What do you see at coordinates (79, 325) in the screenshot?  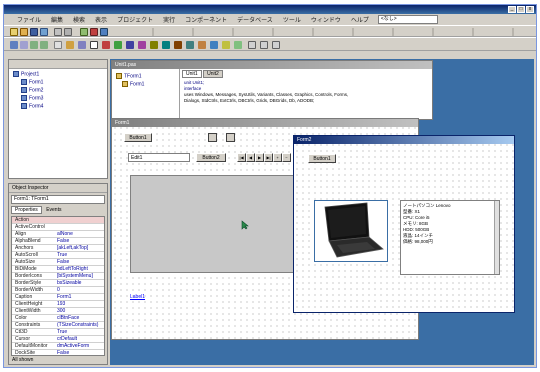 I see `property-value: (TSizeConstraints)` at bounding box center [79, 325].